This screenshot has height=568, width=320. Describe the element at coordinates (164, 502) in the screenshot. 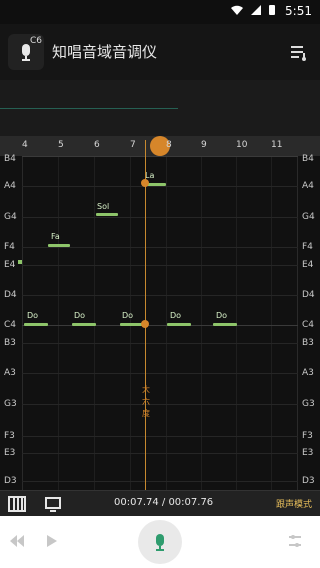

I see `playback-timer: 00:07.74 / 00:07.76` at that location.